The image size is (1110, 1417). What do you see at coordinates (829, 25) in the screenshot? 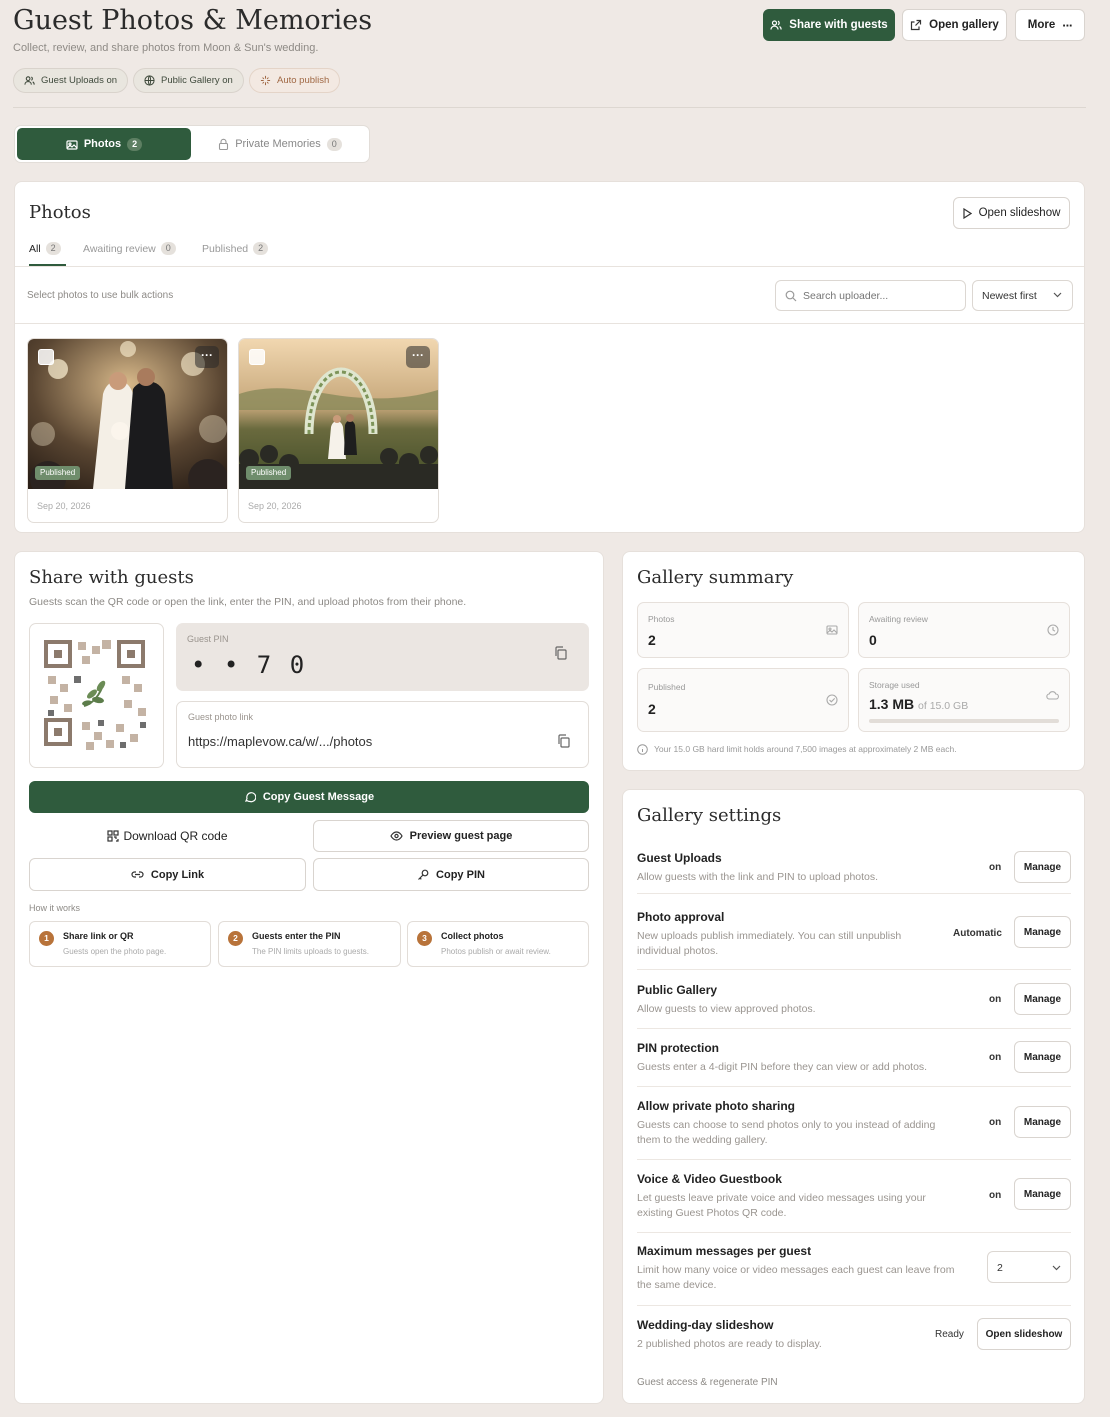
I see `share-with-guests-button: Share with guests` at bounding box center [829, 25].